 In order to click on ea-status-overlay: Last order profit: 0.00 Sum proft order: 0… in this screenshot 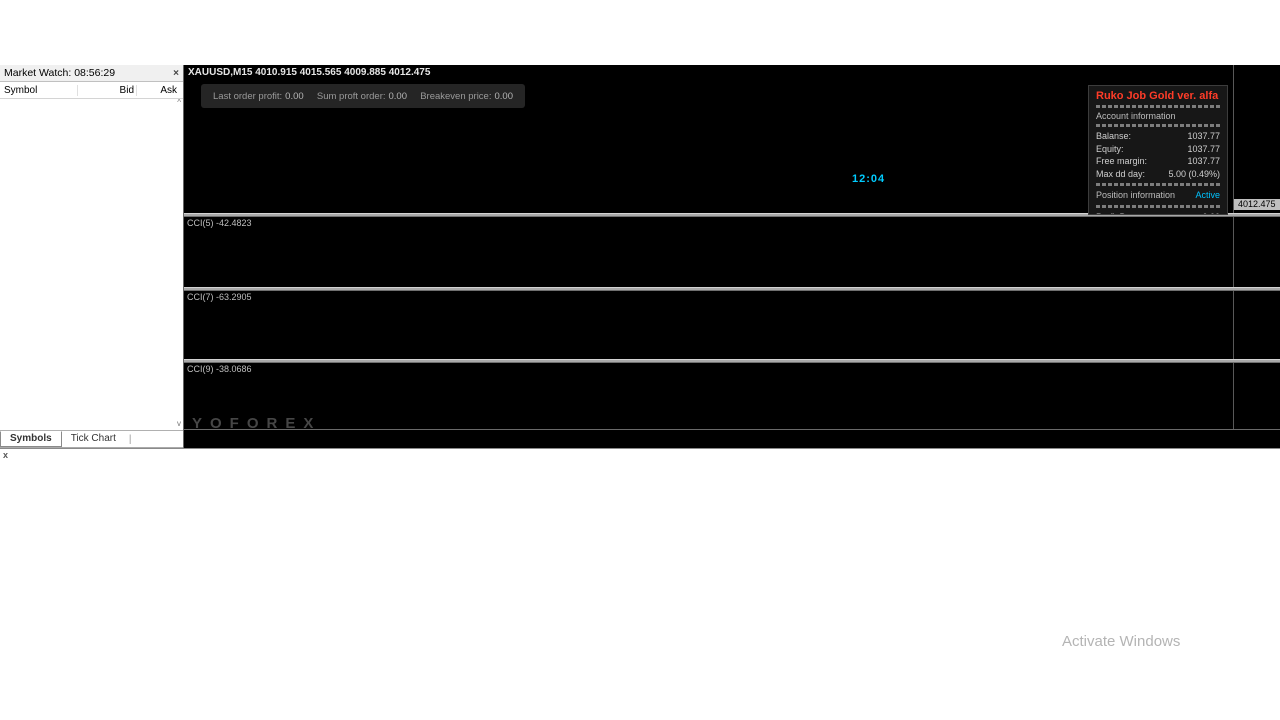, I will do `click(363, 96)`.